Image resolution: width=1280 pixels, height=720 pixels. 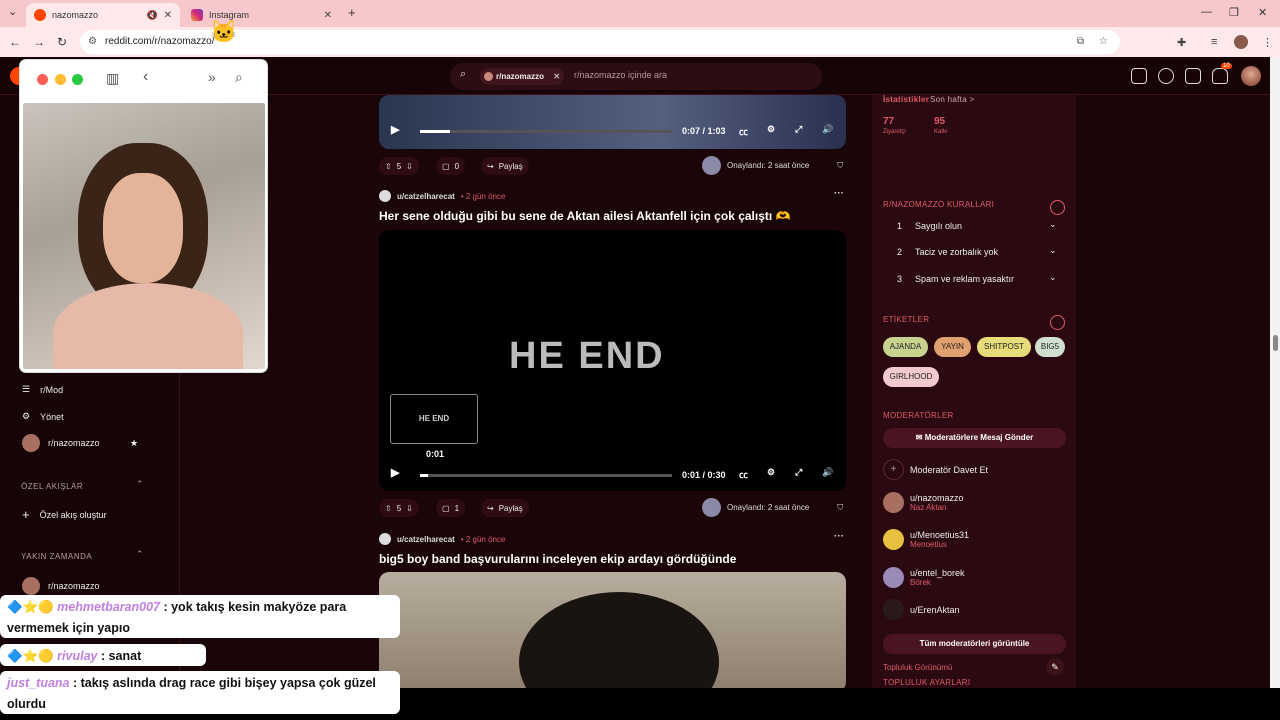 What do you see at coordinates (1251, 76) in the screenshot?
I see `user-avatar` at bounding box center [1251, 76].